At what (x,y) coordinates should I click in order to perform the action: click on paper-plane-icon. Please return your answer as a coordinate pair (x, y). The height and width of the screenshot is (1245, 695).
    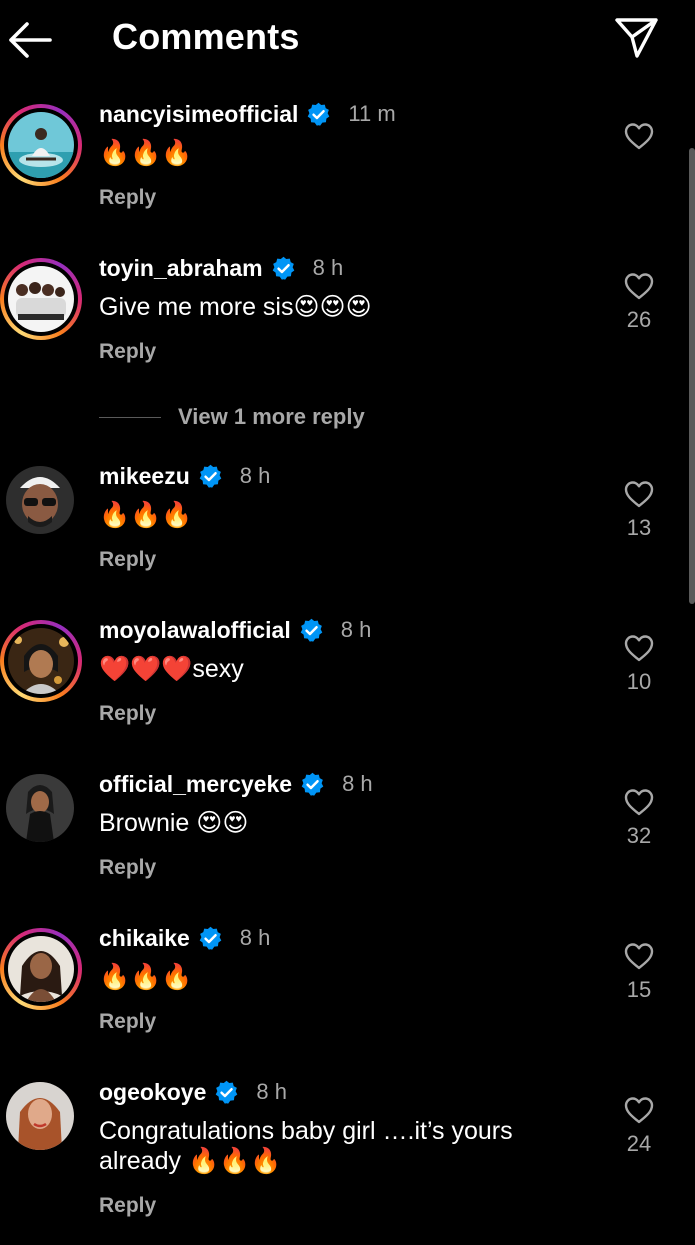
    Looking at the image, I should click on (636, 37).